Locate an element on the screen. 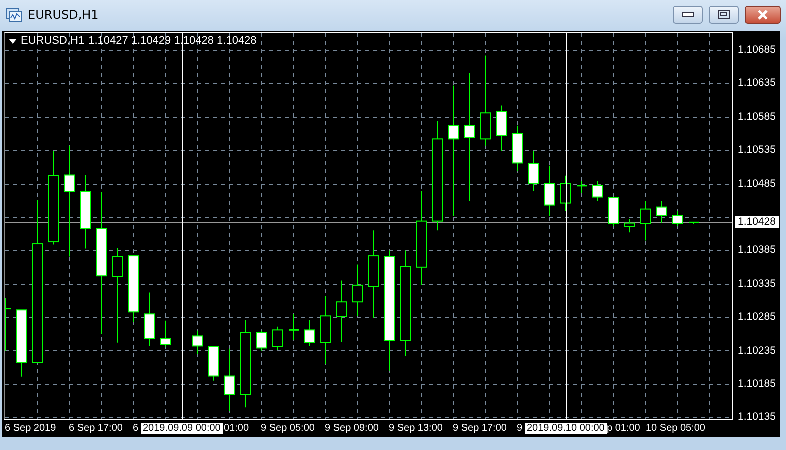  time-label: 6 Sep 2019 is located at coordinates (30, 428).